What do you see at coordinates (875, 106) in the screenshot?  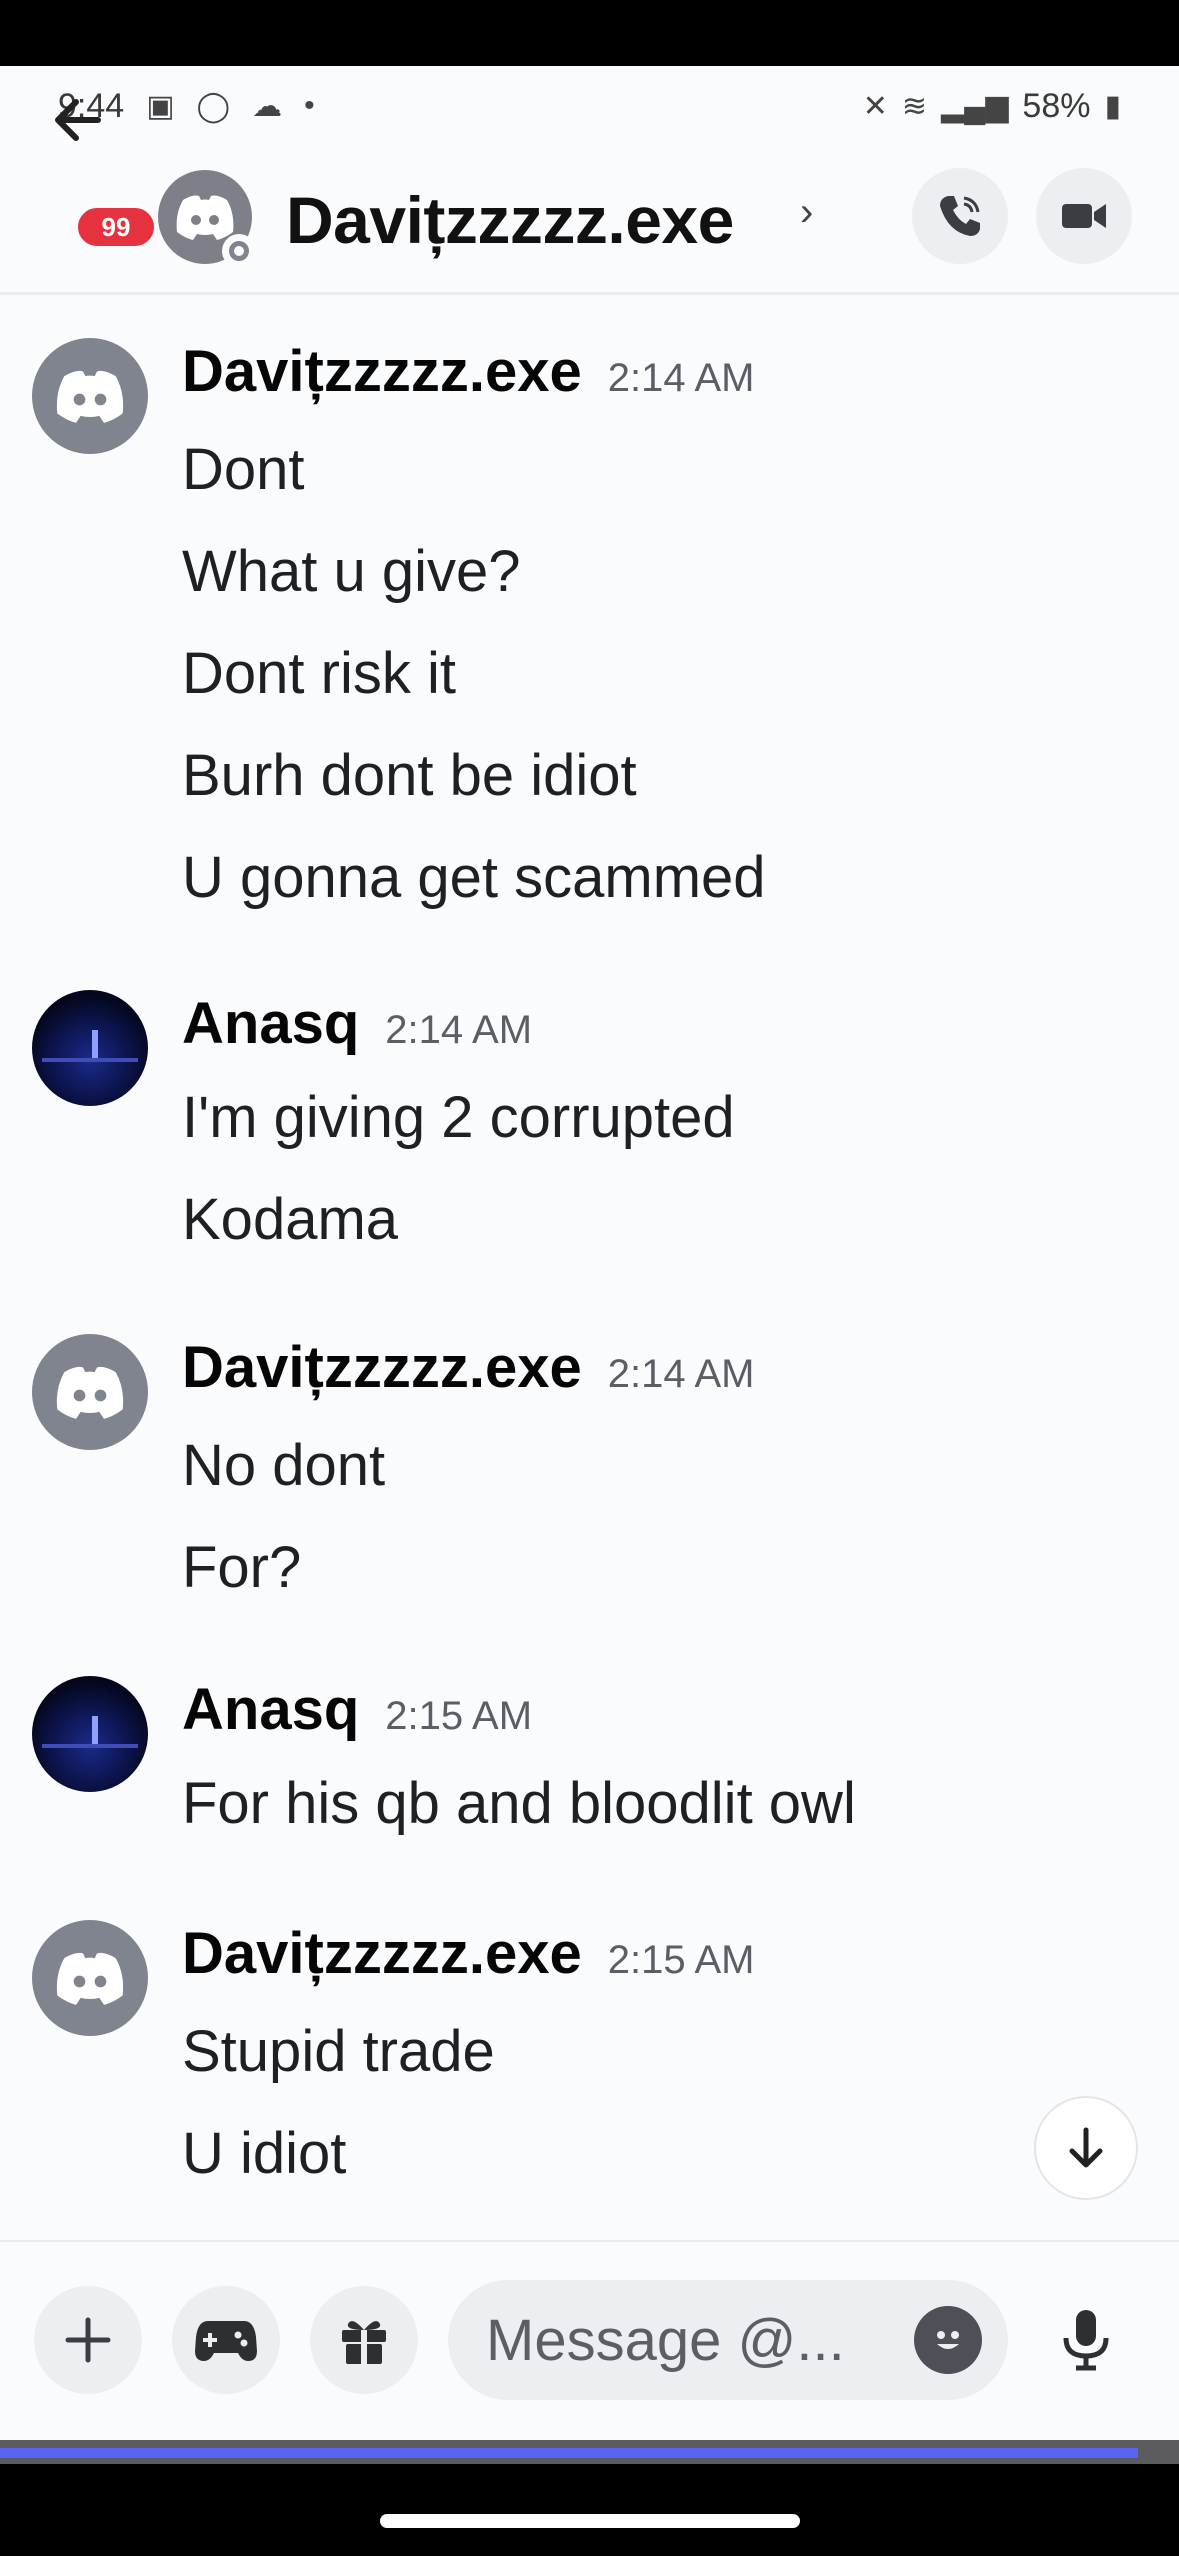 I see `mute-icon: ✕` at bounding box center [875, 106].